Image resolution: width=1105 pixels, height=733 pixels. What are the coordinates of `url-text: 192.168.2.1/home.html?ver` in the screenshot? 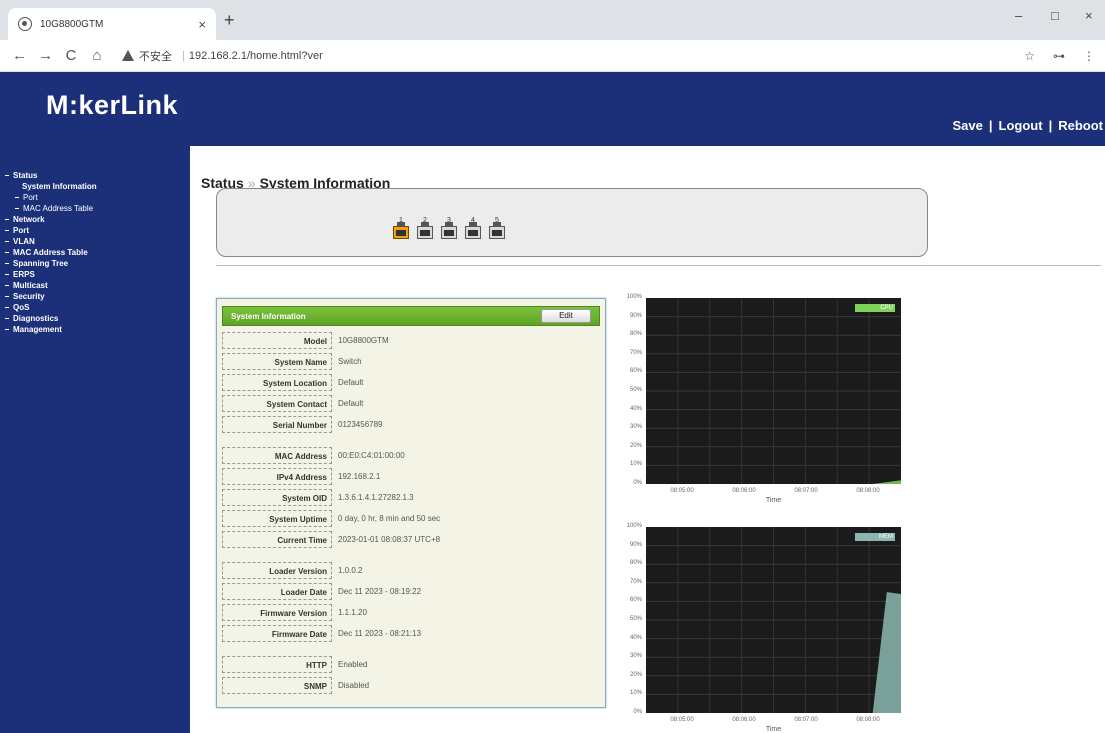 It's located at (255, 55).